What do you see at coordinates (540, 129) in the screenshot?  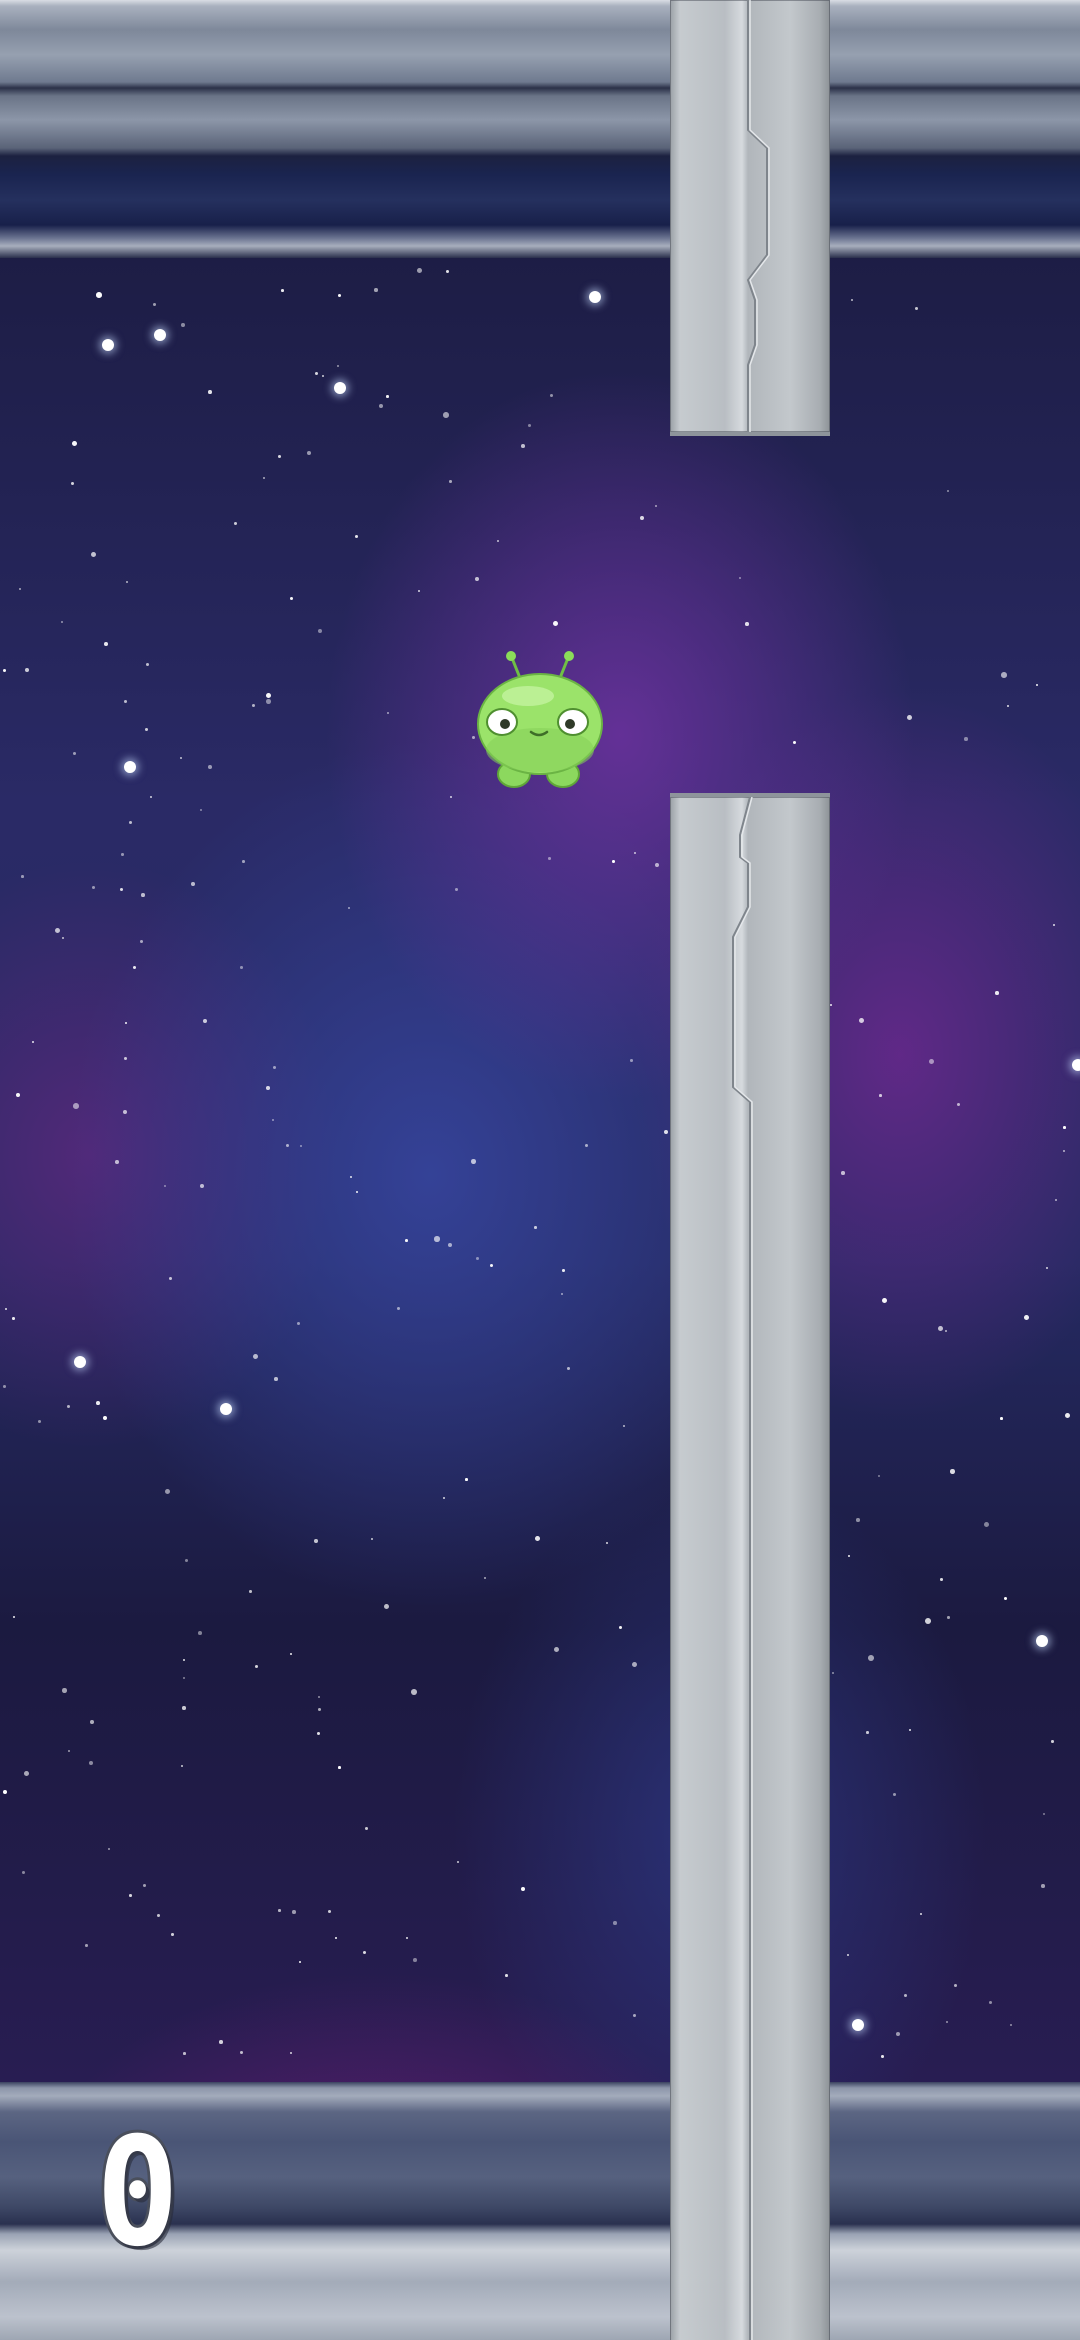 I see `top-window-frame` at bounding box center [540, 129].